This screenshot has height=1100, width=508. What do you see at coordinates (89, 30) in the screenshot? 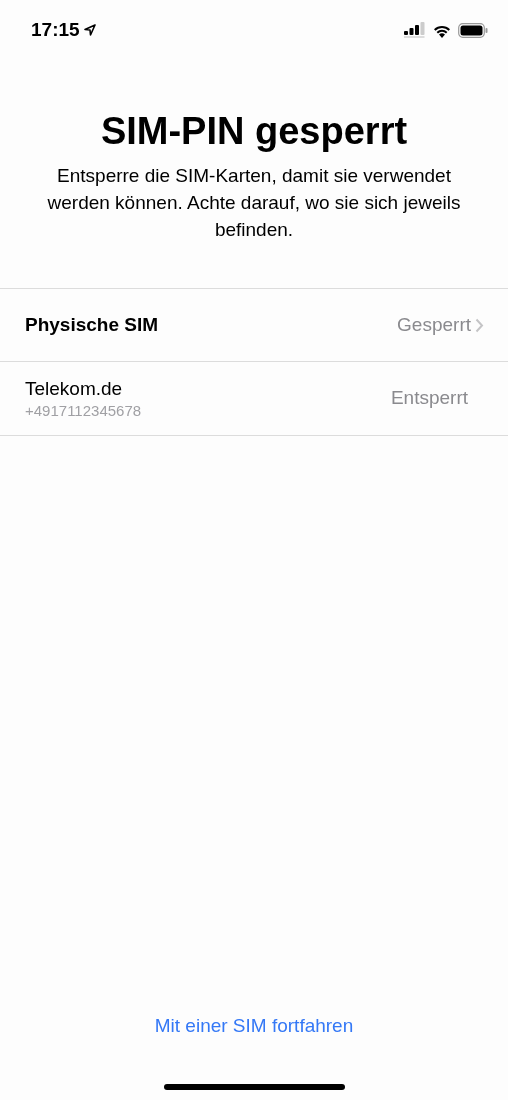
I see `location-arrow-icon` at bounding box center [89, 30].